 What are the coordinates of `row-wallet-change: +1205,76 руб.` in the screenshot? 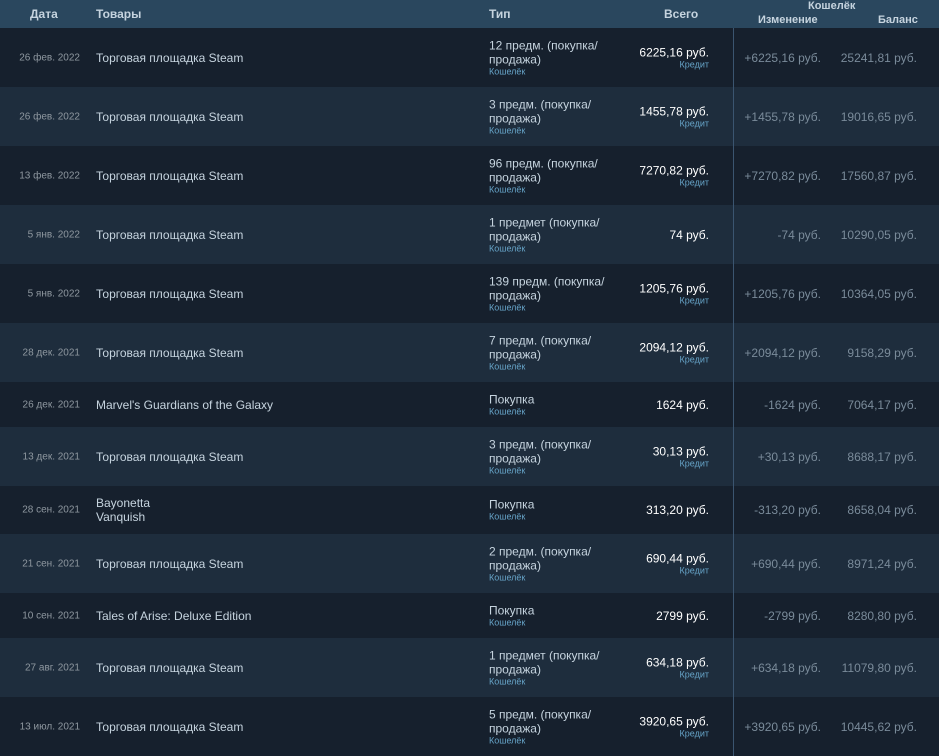 It's located at (782, 293).